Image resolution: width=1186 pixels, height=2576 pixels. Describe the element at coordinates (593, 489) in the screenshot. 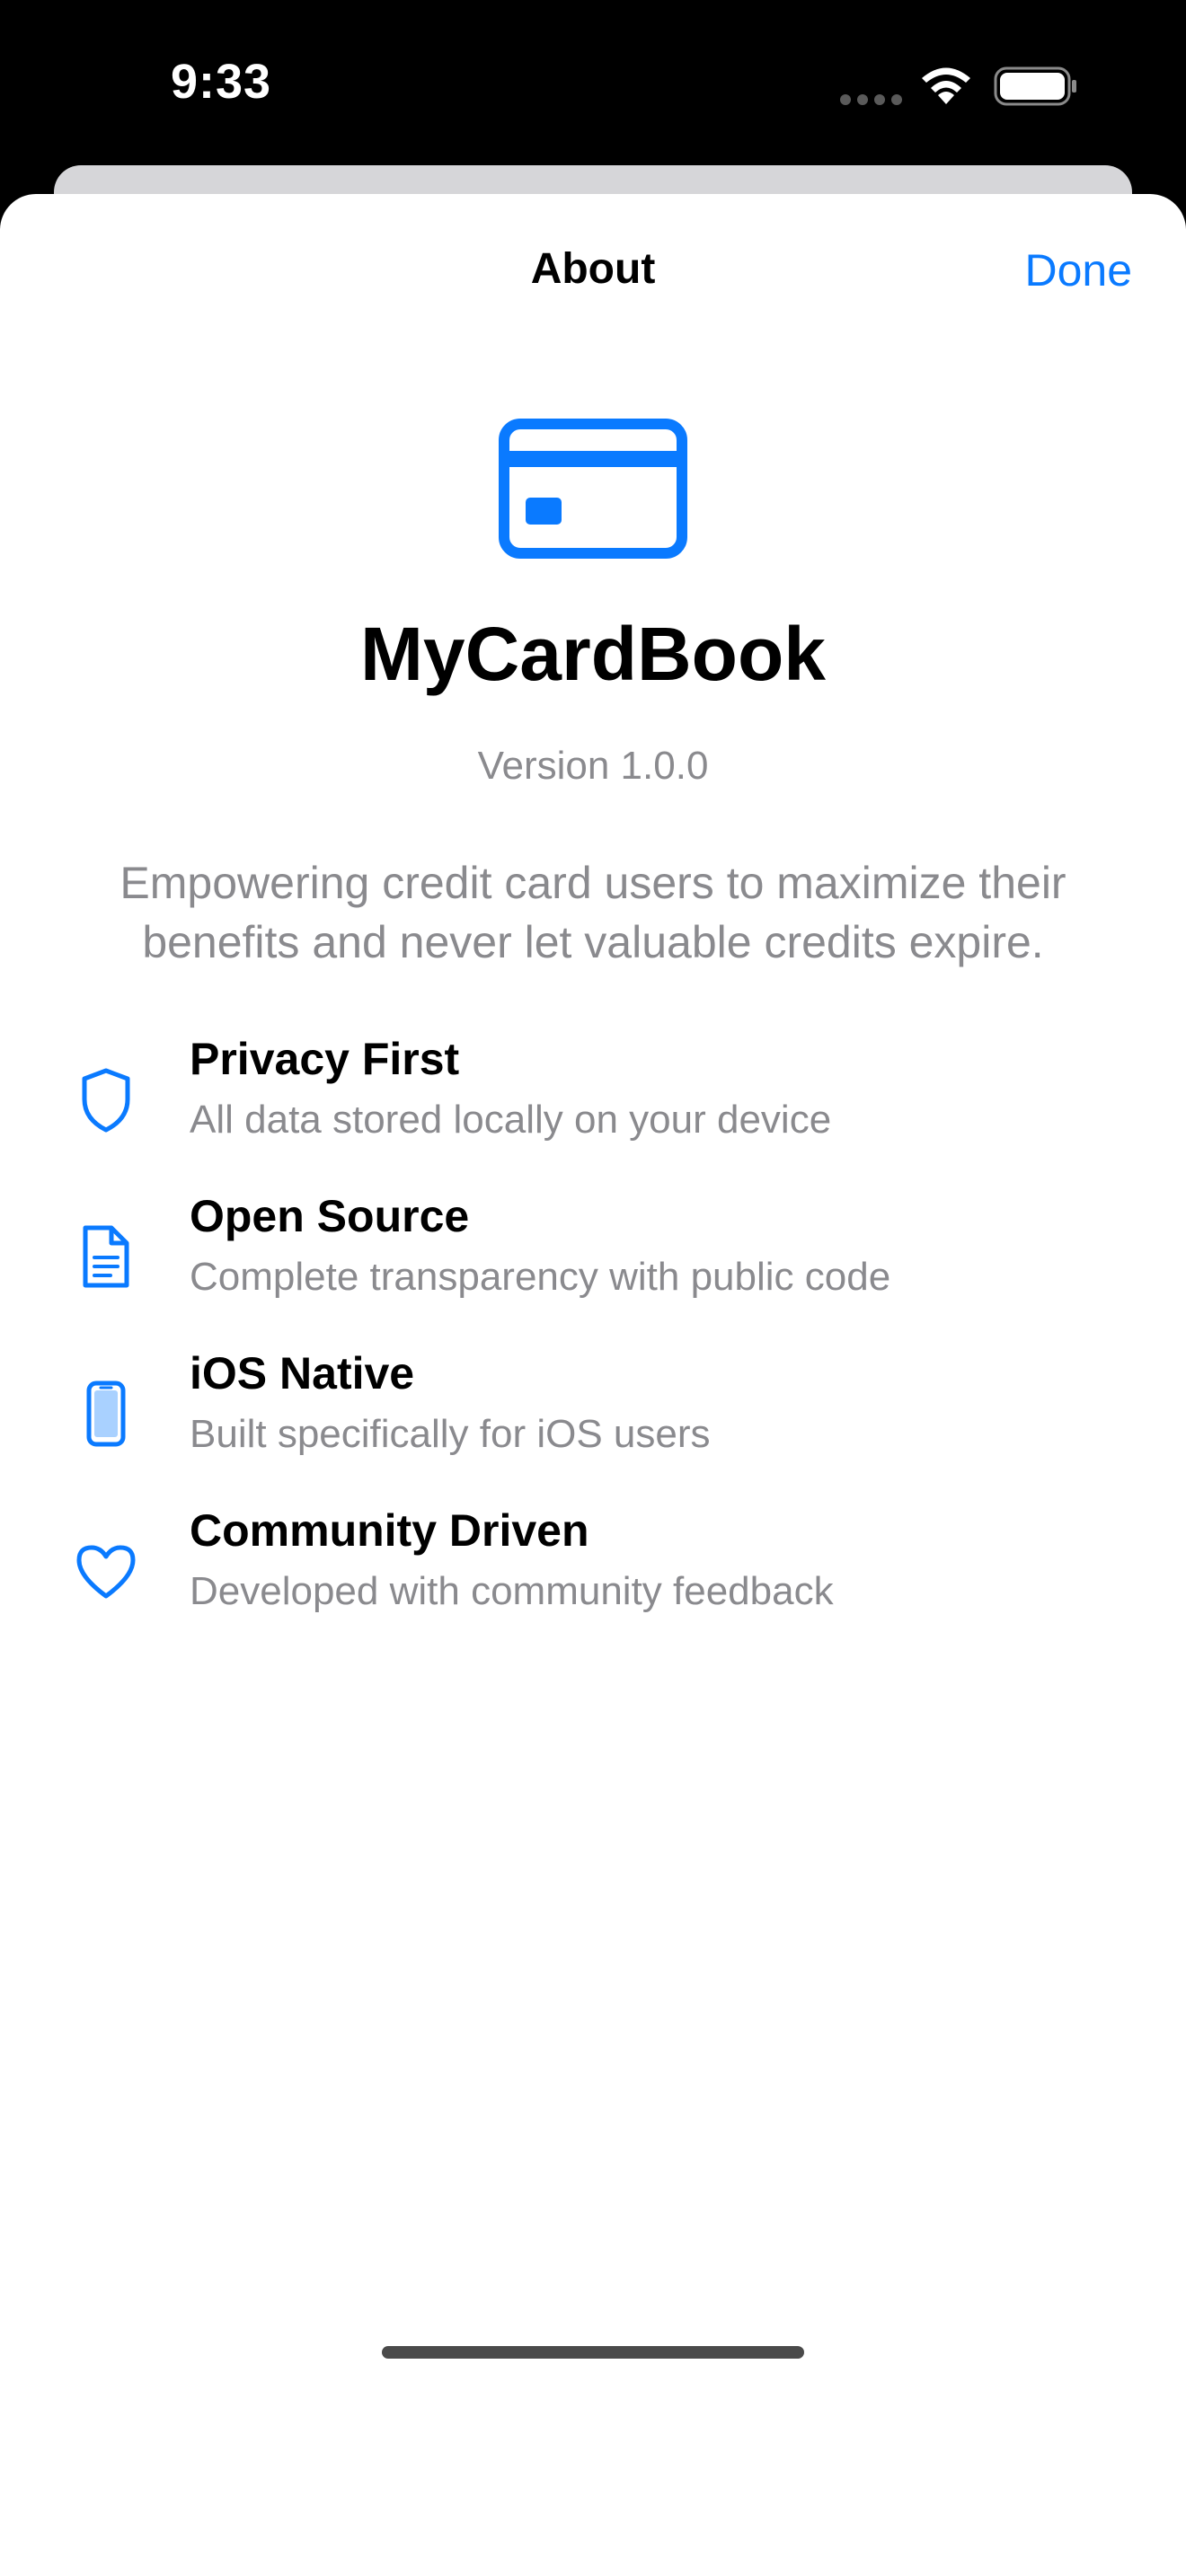

I see `credit-card-icon` at that location.